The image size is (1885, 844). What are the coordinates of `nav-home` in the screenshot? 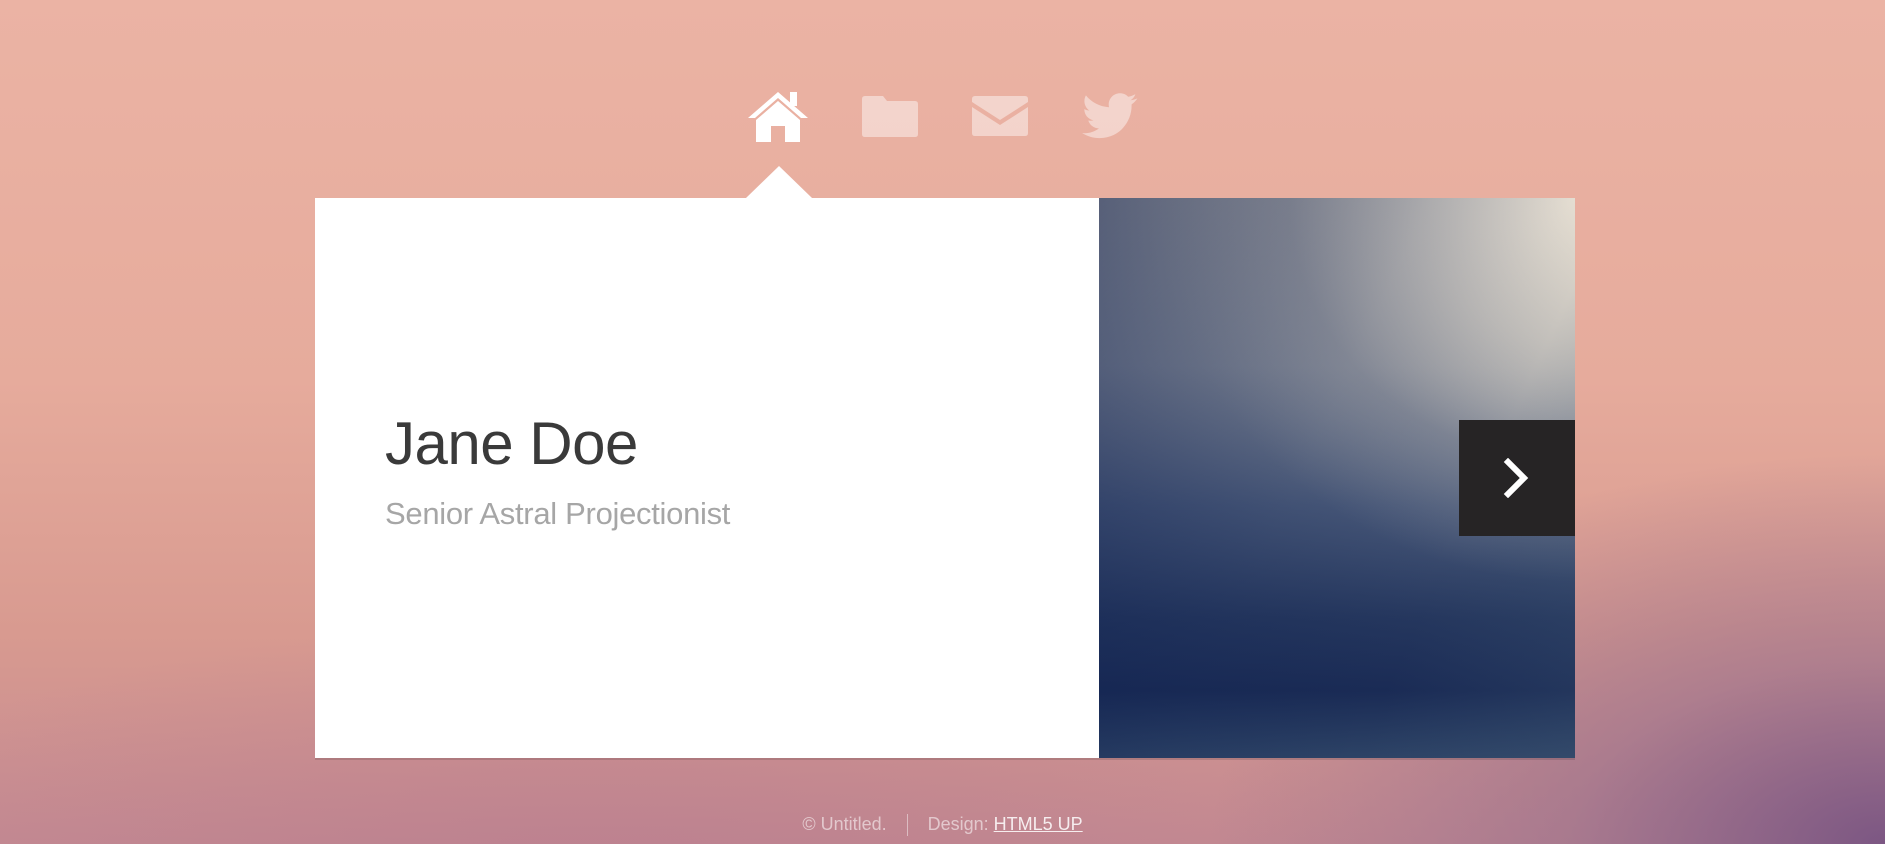 It's located at (778, 116).